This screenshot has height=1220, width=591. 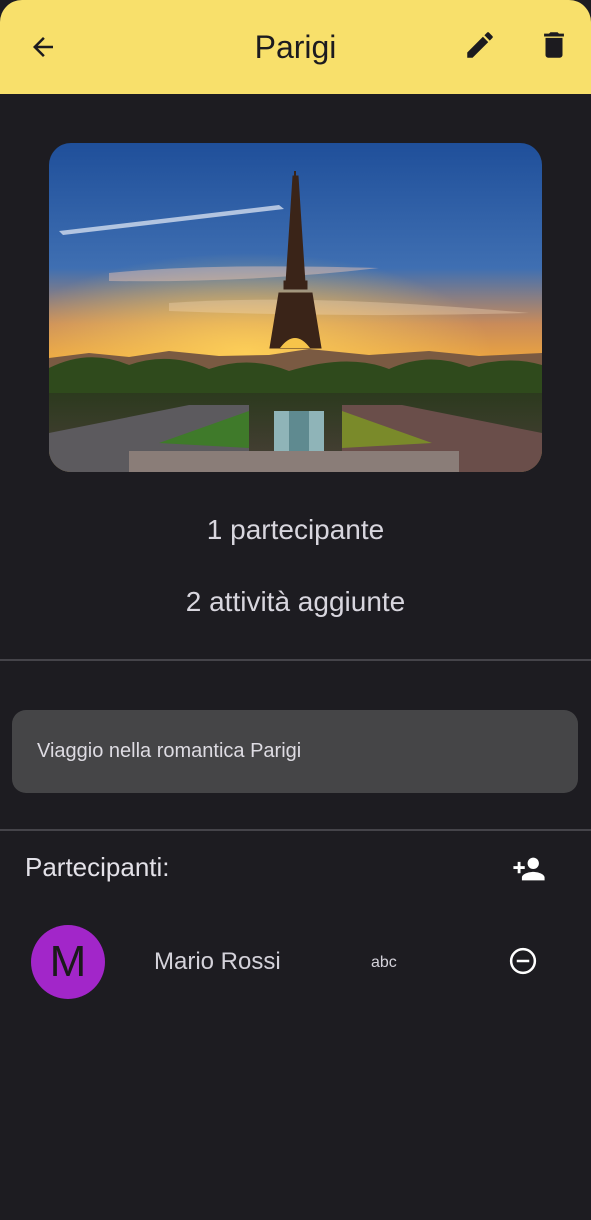 I want to click on add-participant-button, so click(x=529, y=869).